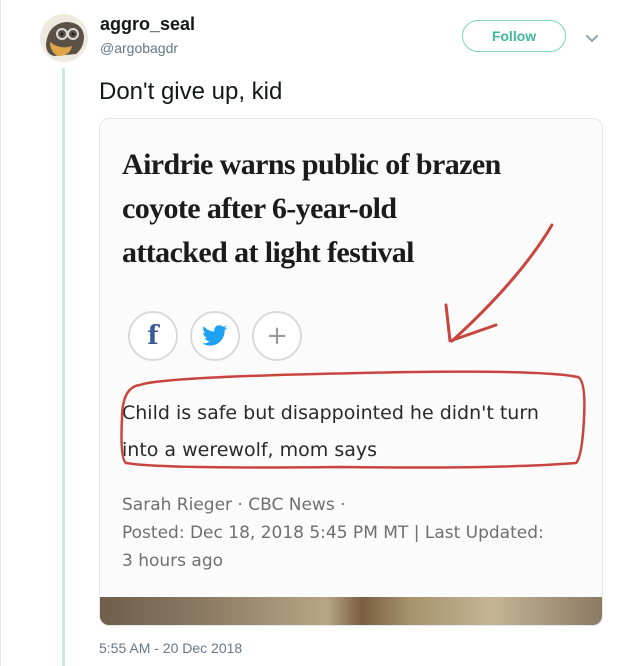 This screenshot has height=666, width=640. What do you see at coordinates (234, 505) in the screenshot?
I see `byline-author: Sarah Rieger · CBC News ·` at bounding box center [234, 505].